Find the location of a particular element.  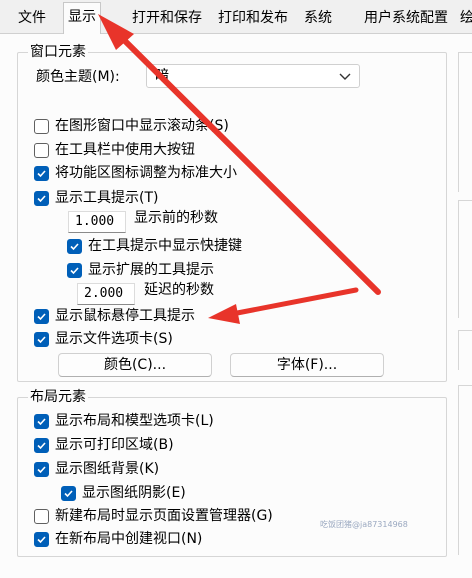

checkbox-label: 在新布局中创建视口(N) is located at coordinates (129, 539).